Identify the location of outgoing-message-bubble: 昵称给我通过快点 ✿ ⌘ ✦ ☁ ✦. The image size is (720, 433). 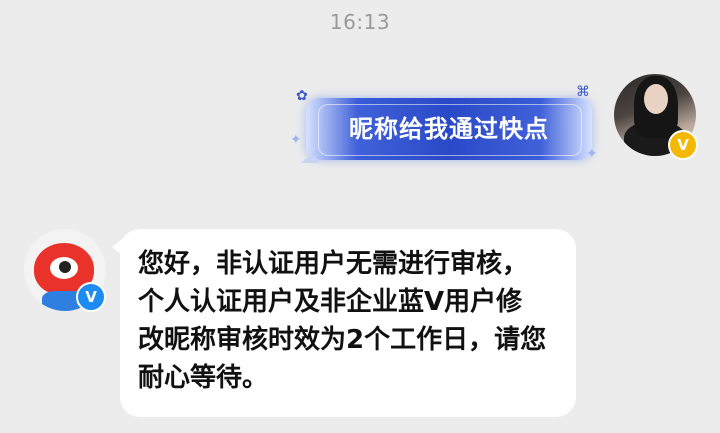
(444, 127).